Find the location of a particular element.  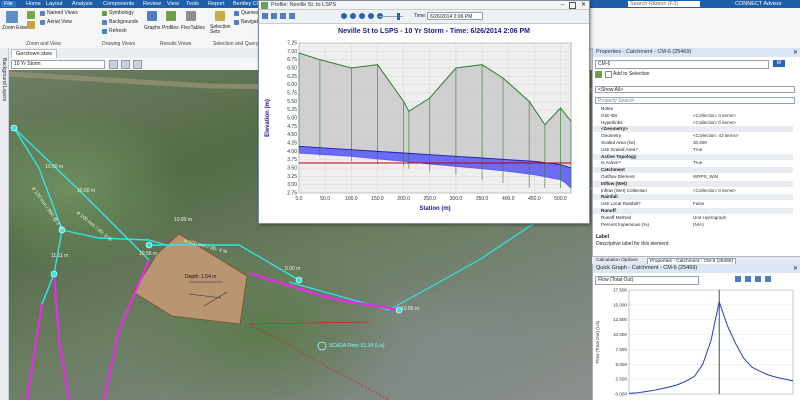

graph-copy-icon is located at coordinates (738, 279).